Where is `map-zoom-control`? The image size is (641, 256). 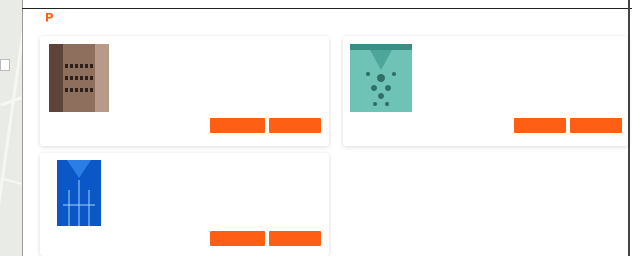 map-zoom-control is located at coordinates (5, 65).